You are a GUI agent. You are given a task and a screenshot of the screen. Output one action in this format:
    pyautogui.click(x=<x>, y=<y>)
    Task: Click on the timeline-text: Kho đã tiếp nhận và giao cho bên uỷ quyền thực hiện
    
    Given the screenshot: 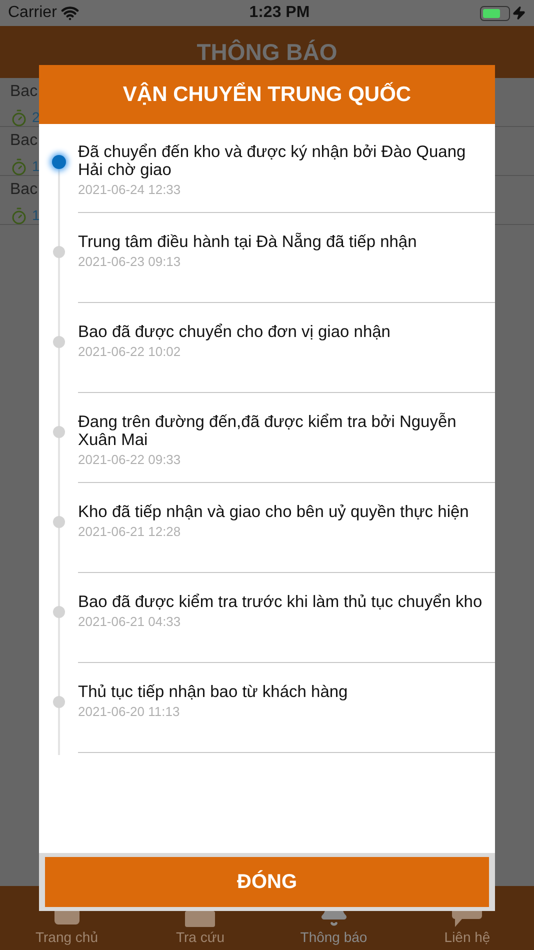 What is the action you would take?
    pyautogui.click(x=274, y=512)
    